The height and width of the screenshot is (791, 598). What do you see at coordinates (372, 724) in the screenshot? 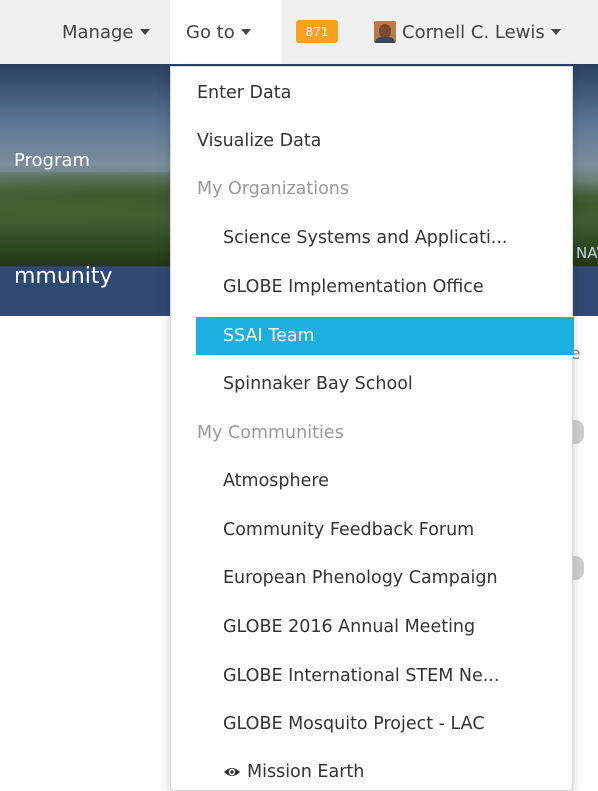
I see `menu-item-community: GLOBE Mosquito Project - LAC` at bounding box center [372, 724].